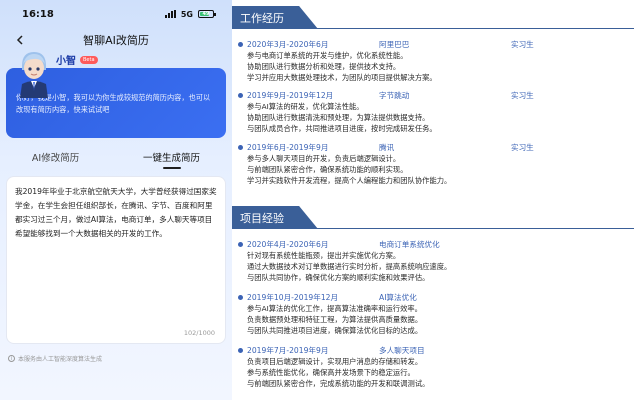 This screenshot has width=638, height=400. Describe the element at coordinates (116, 159) in the screenshot. I see `mode-tabs: AI修改简历 一键生成简历` at that location.